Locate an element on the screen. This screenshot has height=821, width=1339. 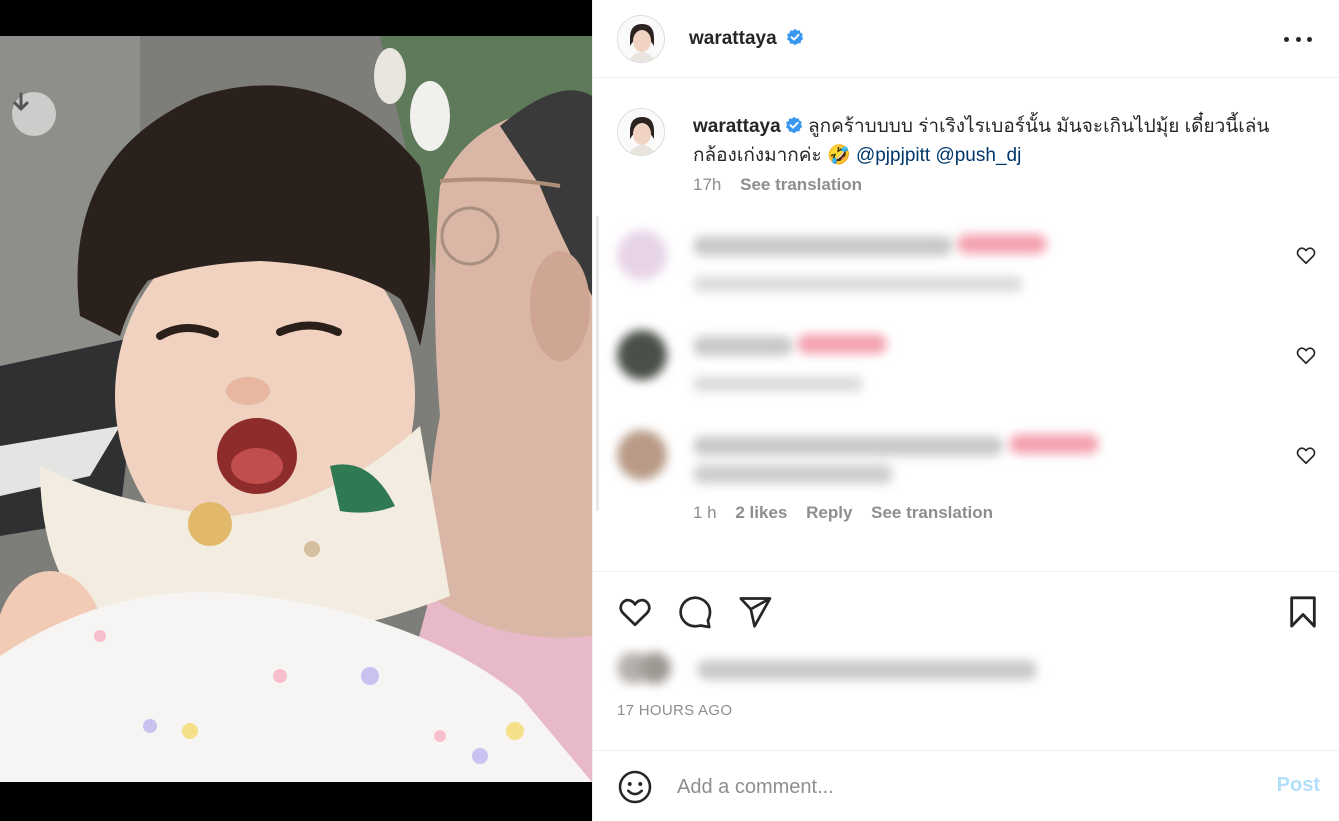
post-author-username: warattaya is located at coordinates (746, 39).